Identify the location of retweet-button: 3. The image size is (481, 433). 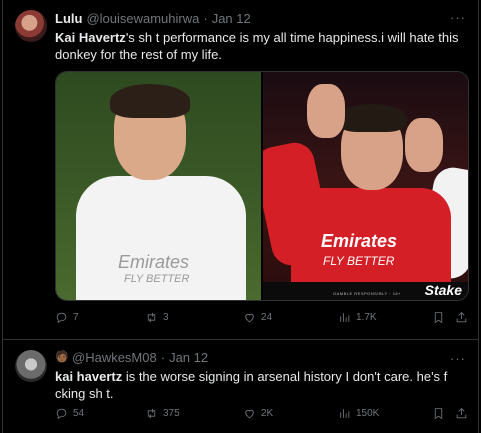
(157, 317).